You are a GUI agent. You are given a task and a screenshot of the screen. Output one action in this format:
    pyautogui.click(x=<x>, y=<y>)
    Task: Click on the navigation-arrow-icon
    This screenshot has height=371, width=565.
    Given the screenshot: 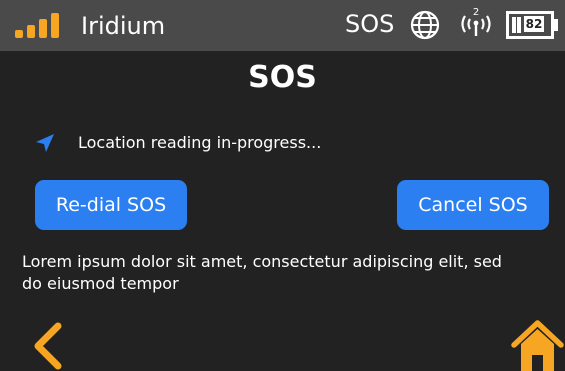 What is the action you would take?
    pyautogui.click(x=45, y=143)
    